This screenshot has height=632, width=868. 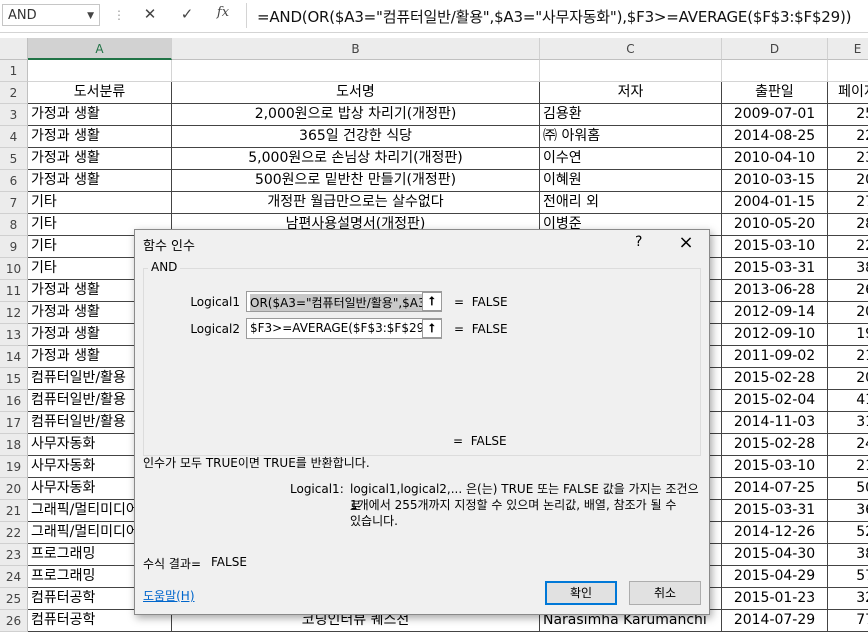 What do you see at coordinates (14, 49) in the screenshot?
I see `select-all-corner` at bounding box center [14, 49].